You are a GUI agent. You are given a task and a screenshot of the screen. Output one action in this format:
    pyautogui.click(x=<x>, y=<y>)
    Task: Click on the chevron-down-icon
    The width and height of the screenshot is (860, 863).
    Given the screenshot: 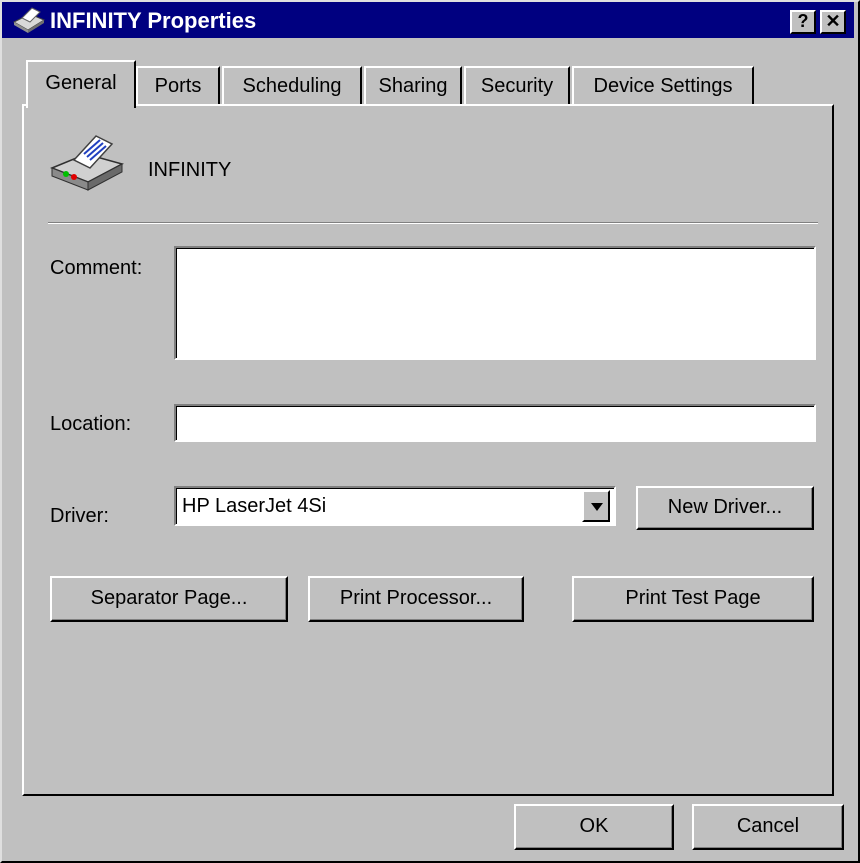 What is the action you would take?
    pyautogui.click(x=597, y=507)
    